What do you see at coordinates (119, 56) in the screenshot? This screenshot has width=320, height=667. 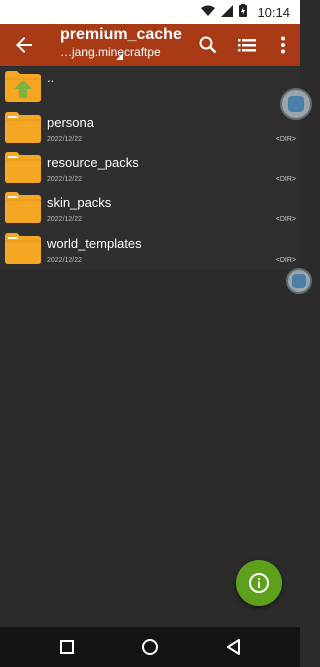 I see `path-dropdown-icon` at bounding box center [119, 56].